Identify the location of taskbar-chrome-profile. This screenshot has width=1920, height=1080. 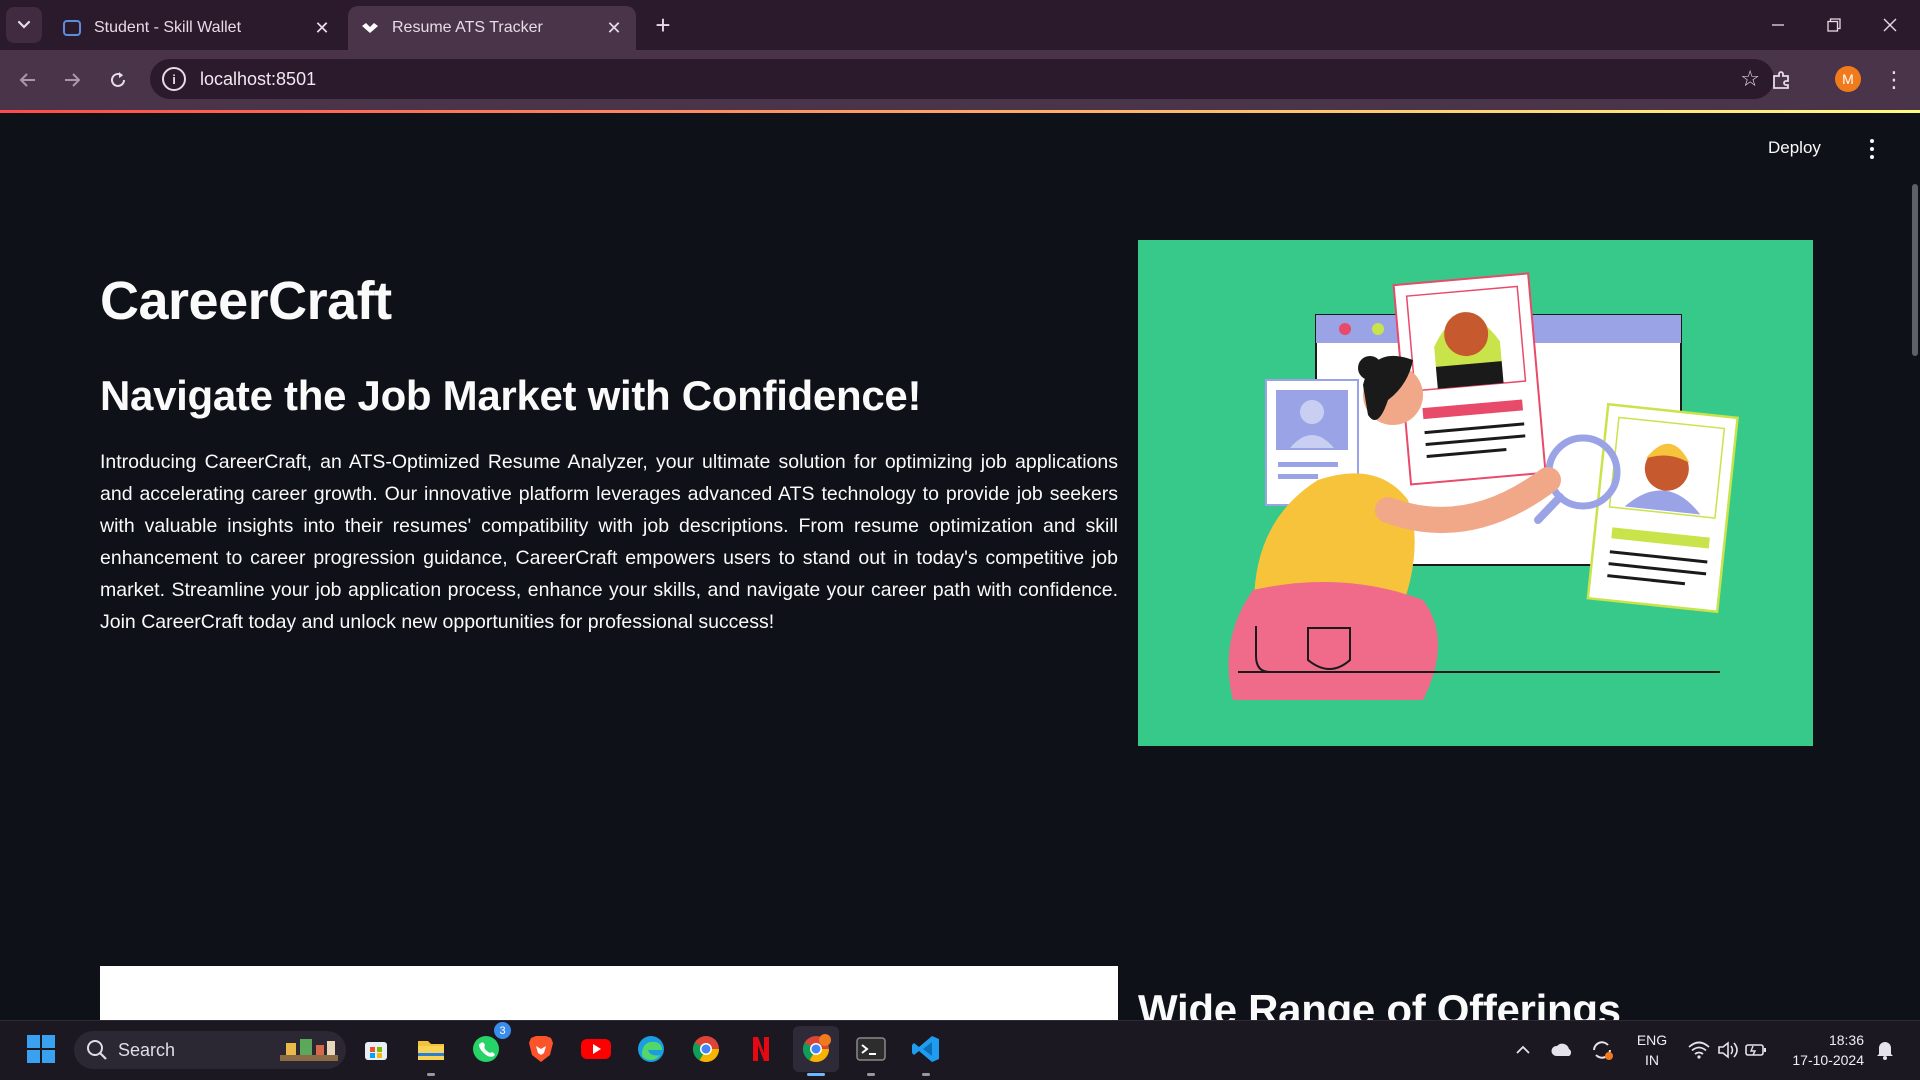
(816, 1051).